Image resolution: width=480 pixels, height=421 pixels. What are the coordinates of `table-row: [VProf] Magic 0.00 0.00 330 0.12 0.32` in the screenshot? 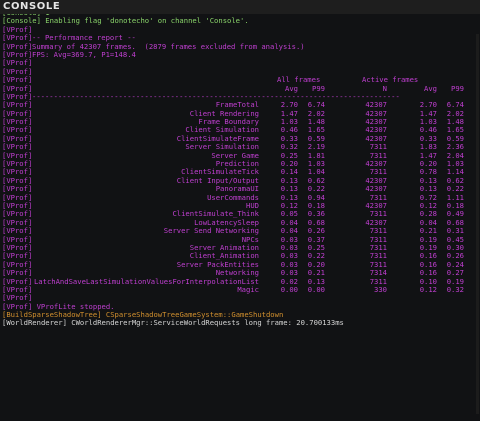 It's located at (237, 289).